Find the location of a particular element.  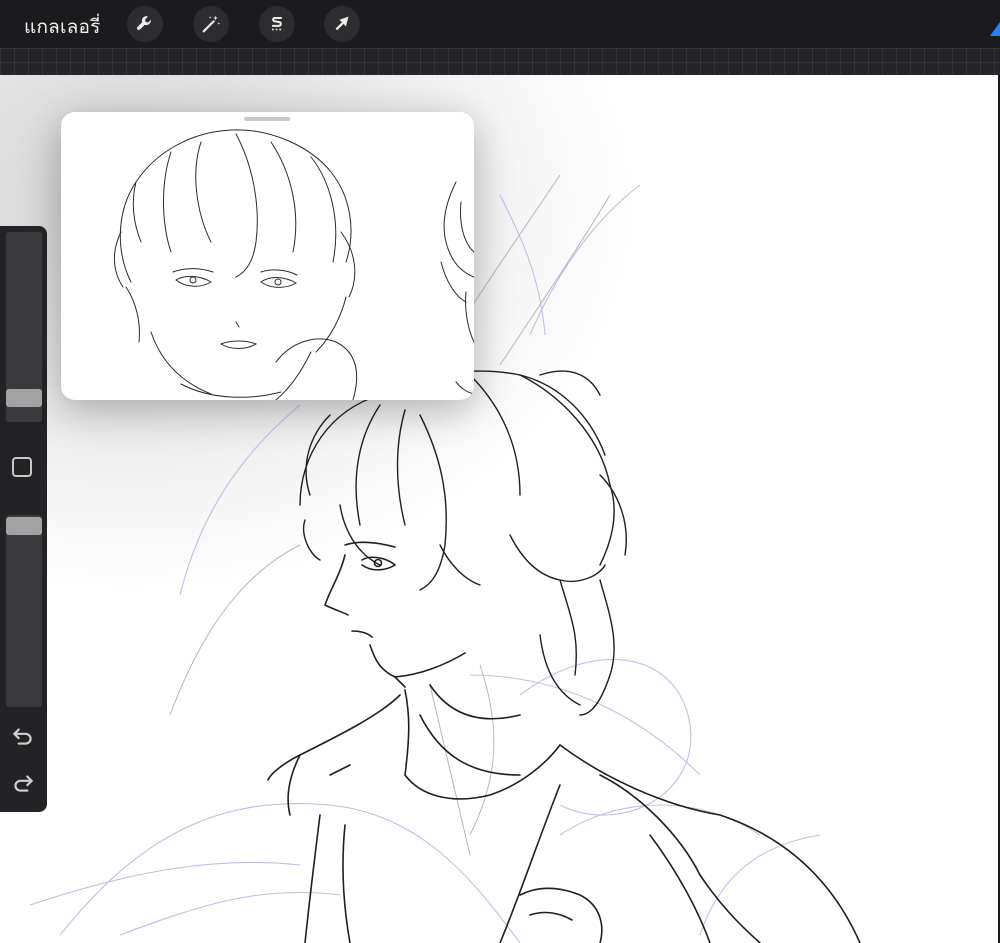

brush-size-handle is located at coordinates (24, 398).